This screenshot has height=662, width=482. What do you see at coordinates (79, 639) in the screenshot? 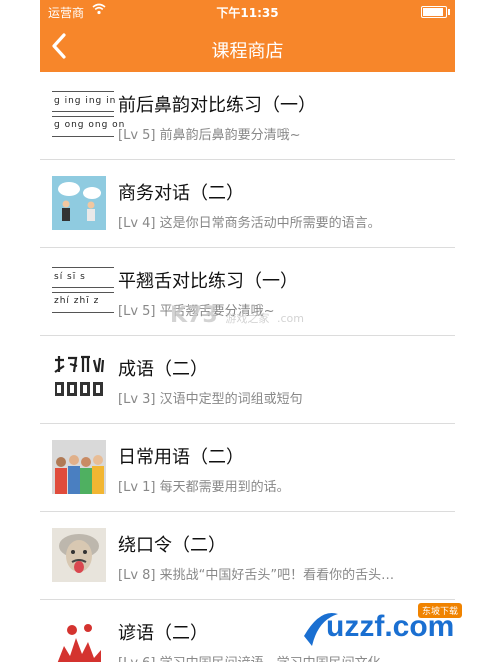
I see `papercut-image` at bounding box center [79, 639].